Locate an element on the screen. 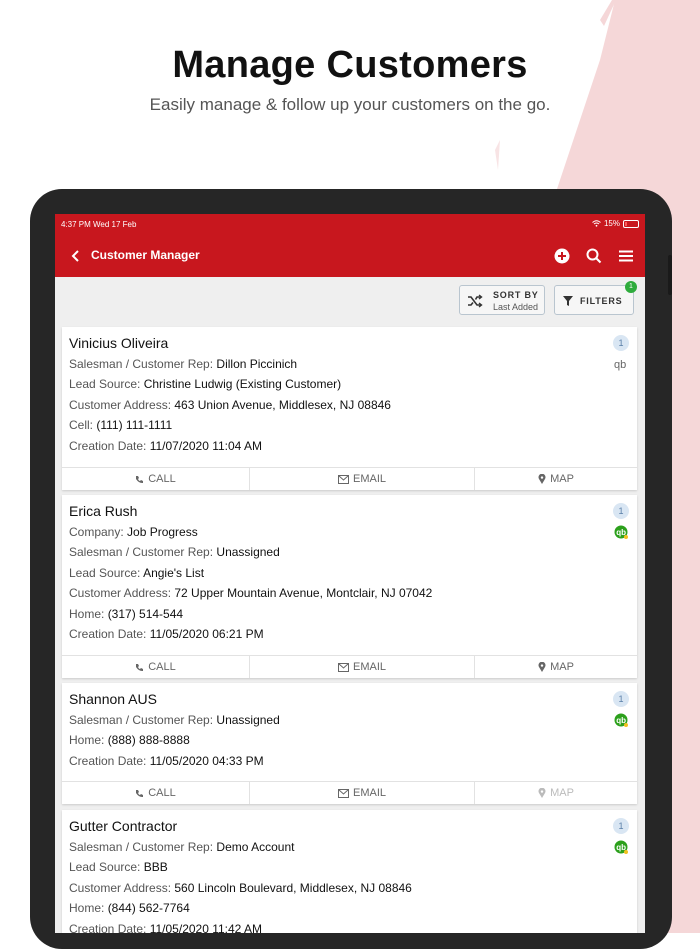 The height and width of the screenshot is (949, 700). shuffle-icon is located at coordinates (475, 301).